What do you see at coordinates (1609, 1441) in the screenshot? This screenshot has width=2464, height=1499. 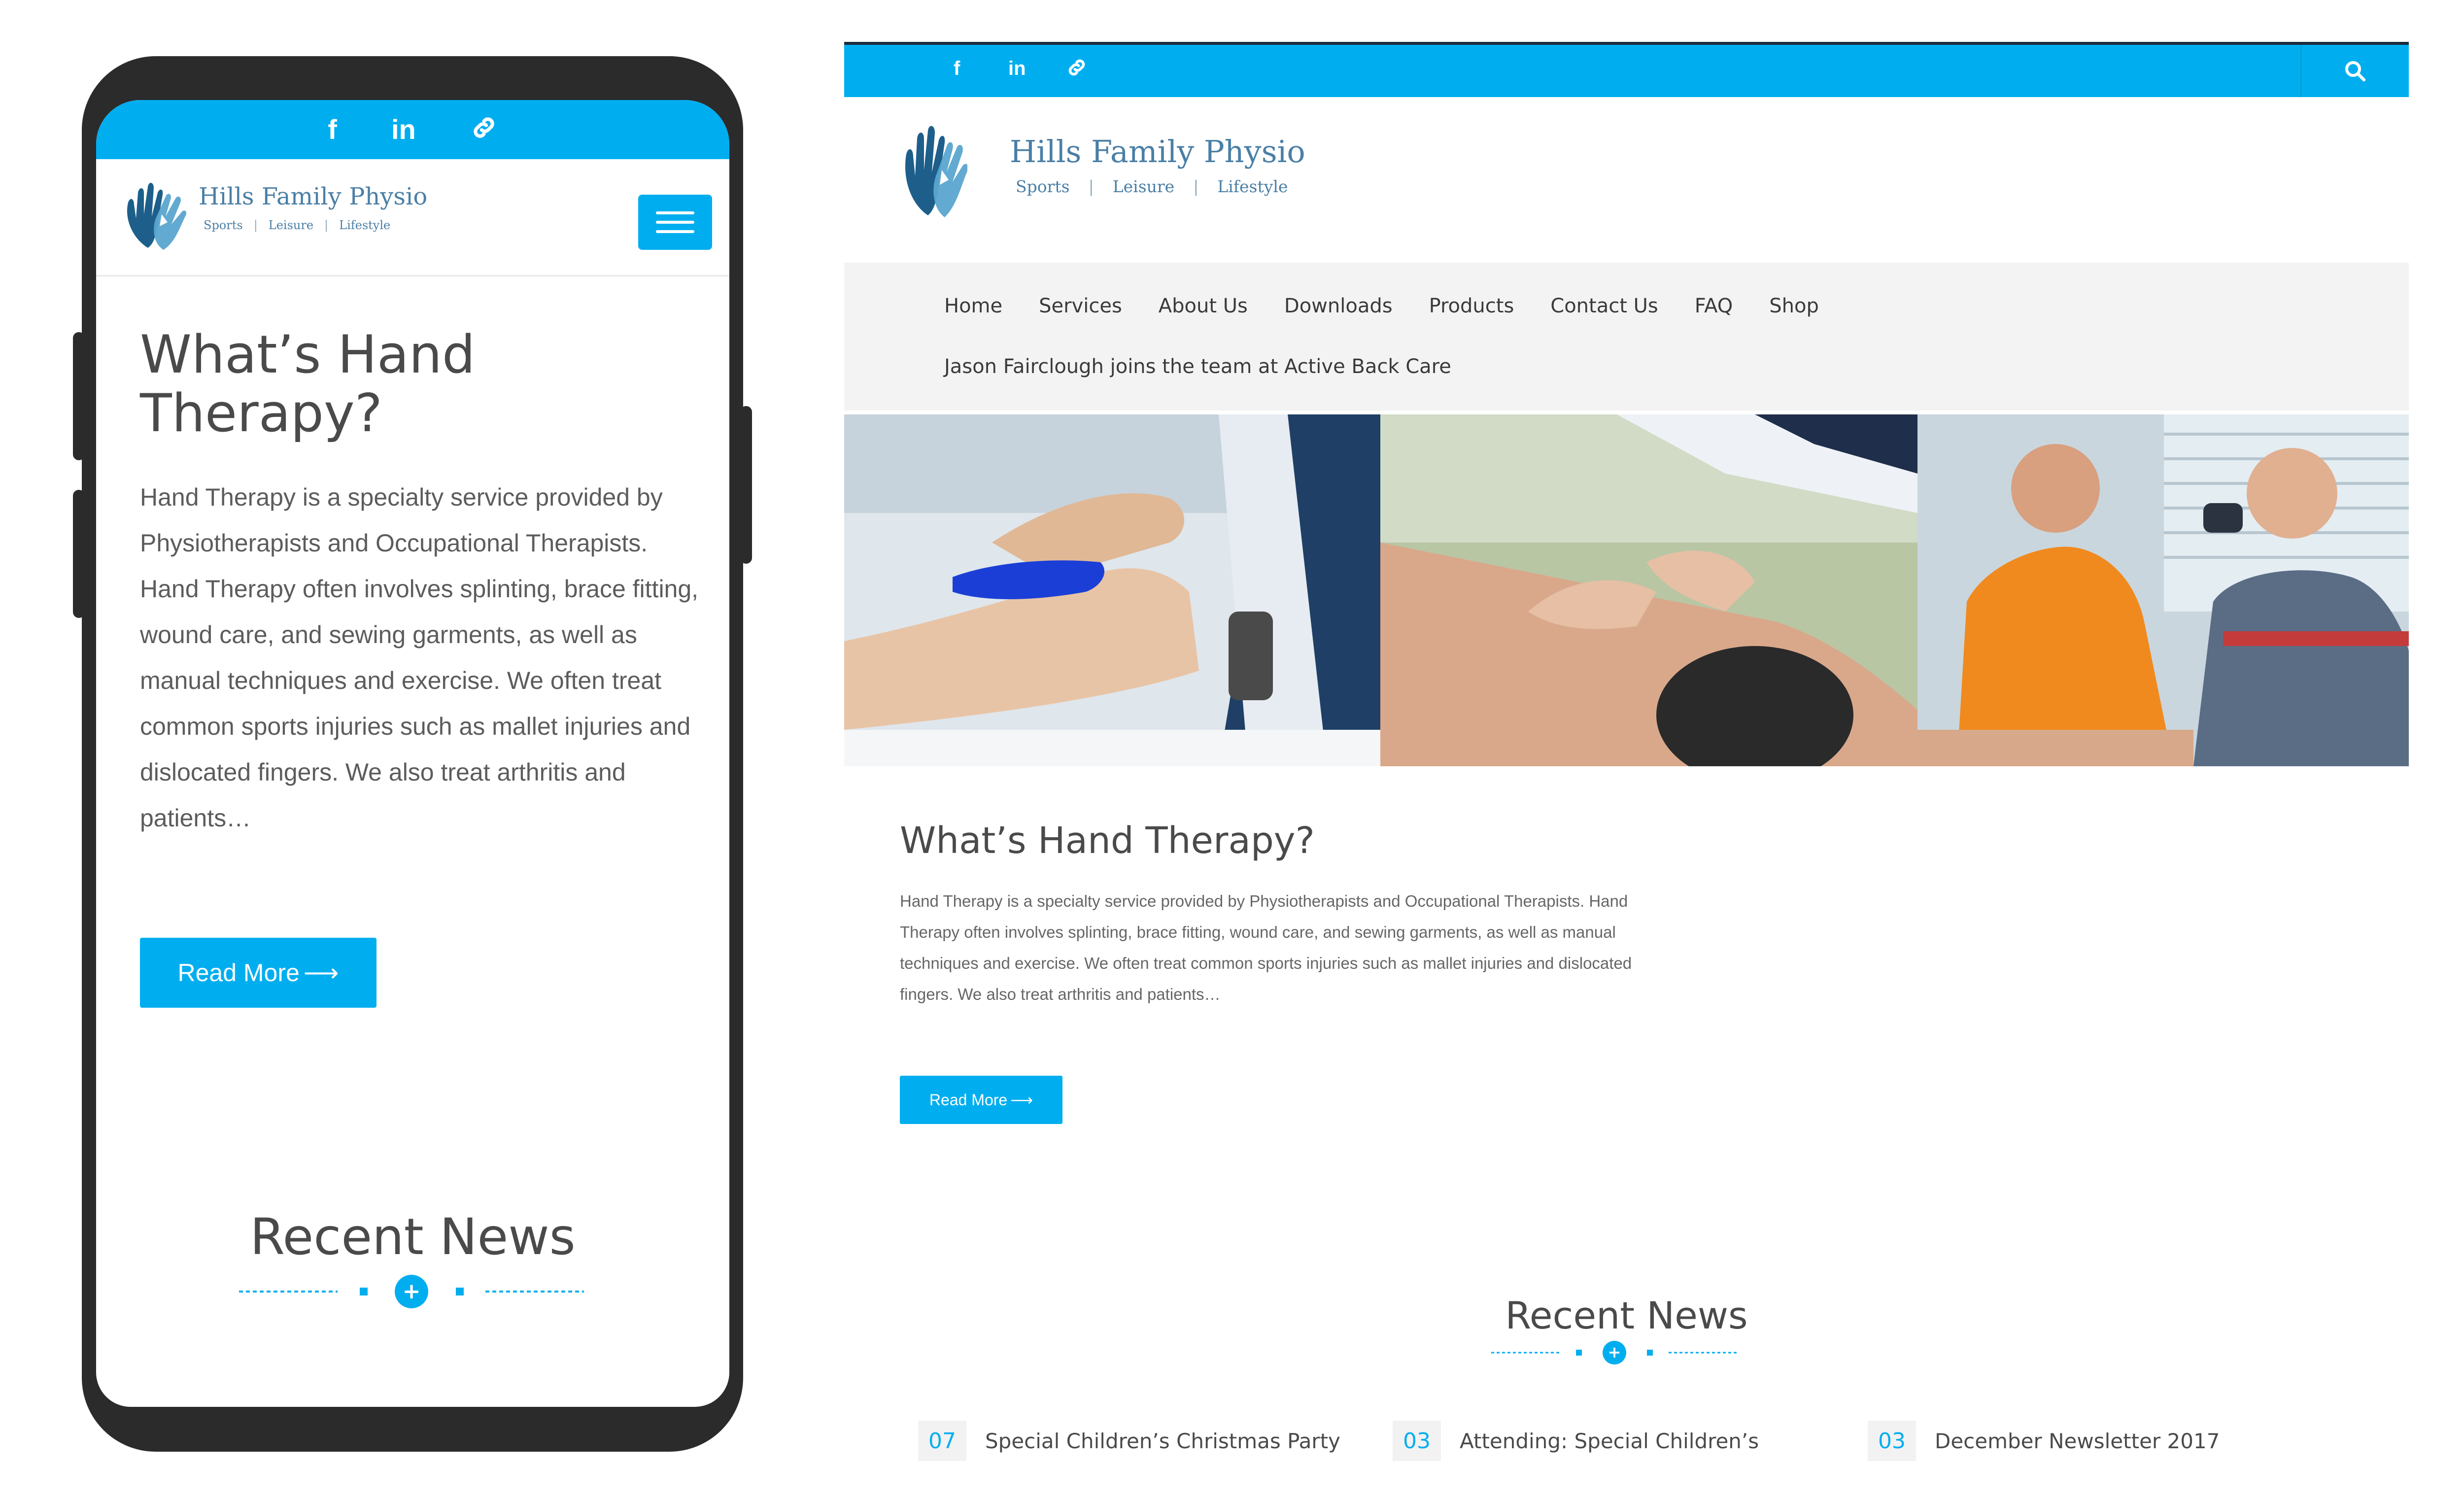 I see `news-title: Attending: Special Children’s` at bounding box center [1609, 1441].